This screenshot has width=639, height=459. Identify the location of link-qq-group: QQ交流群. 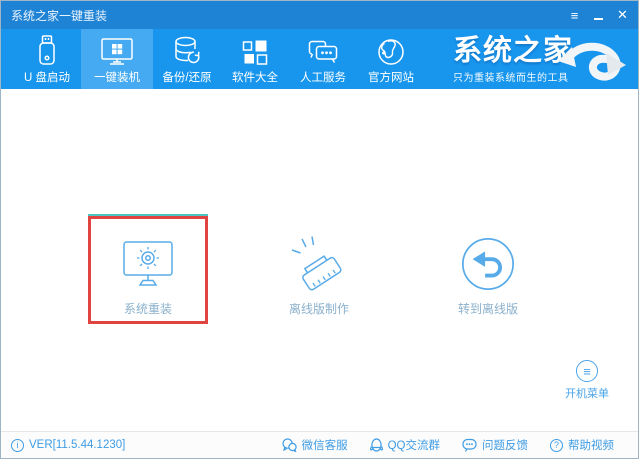
(404, 445).